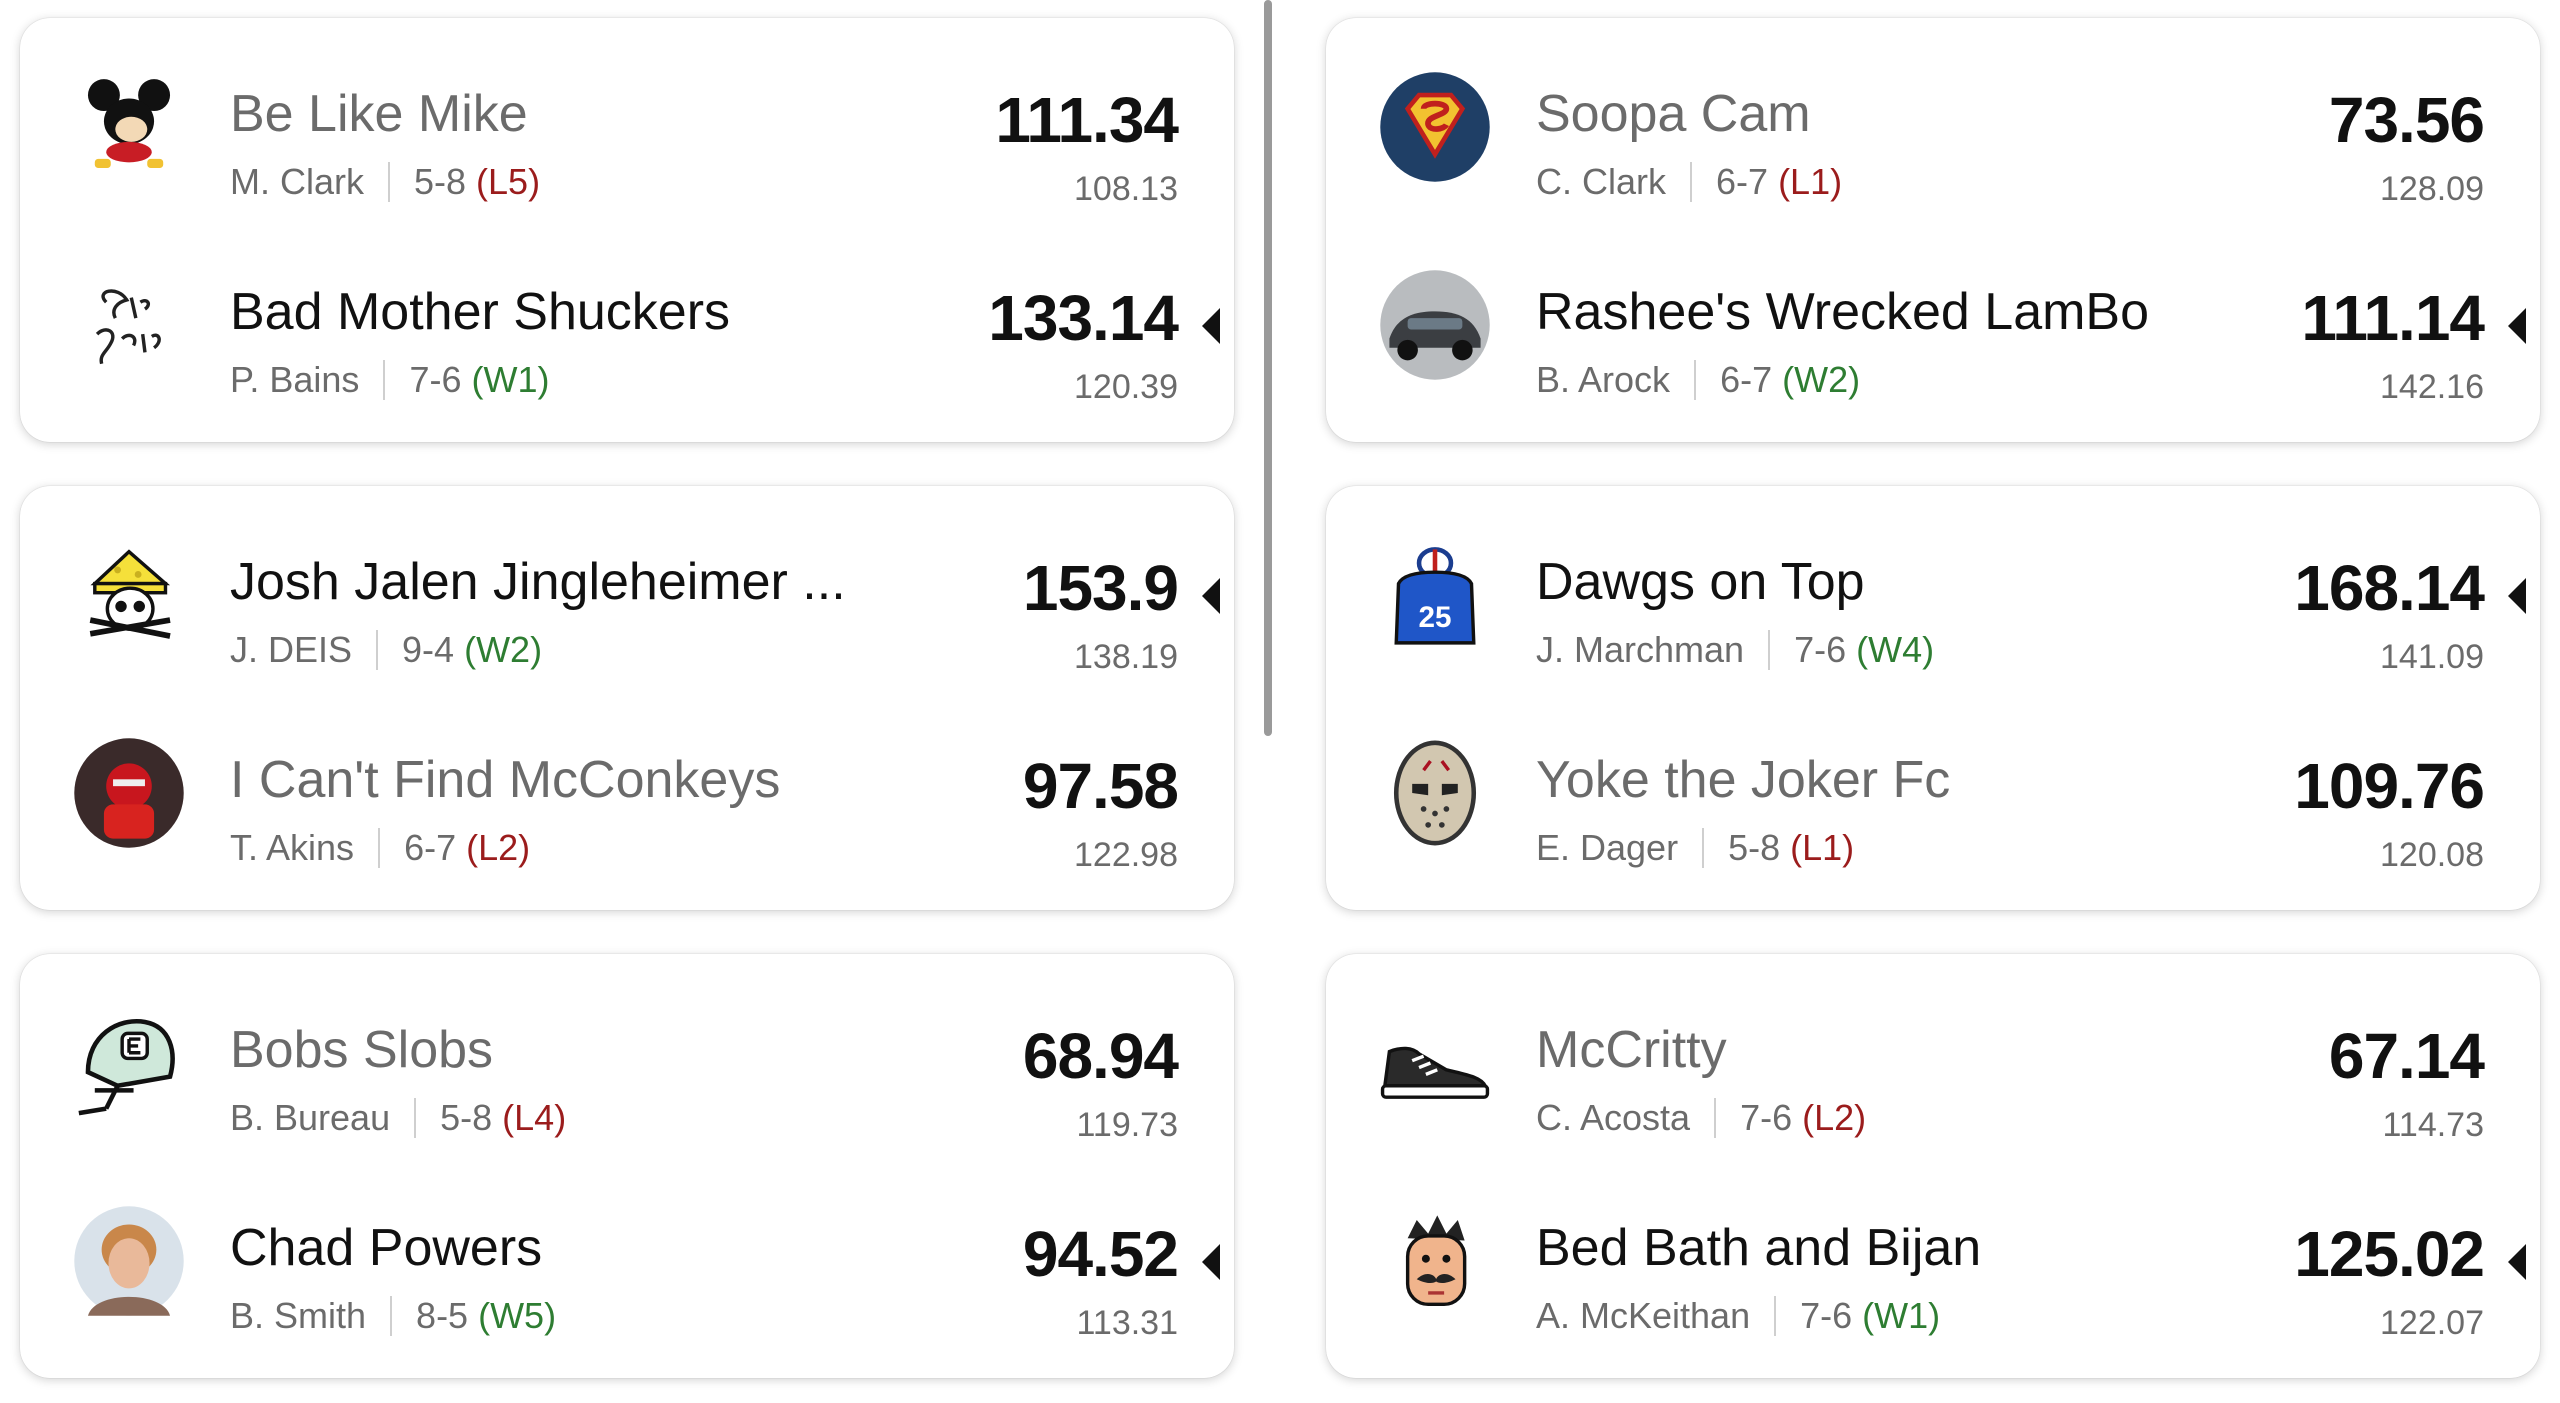 Image resolution: width=2560 pixels, height=1403 pixels. Describe the element at coordinates (1100, 1056) in the screenshot. I see `score: 68.94` at that location.